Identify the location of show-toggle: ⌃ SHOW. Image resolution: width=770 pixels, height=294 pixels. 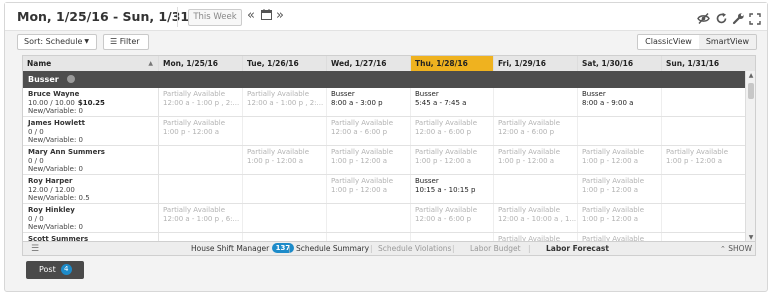
(736, 249).